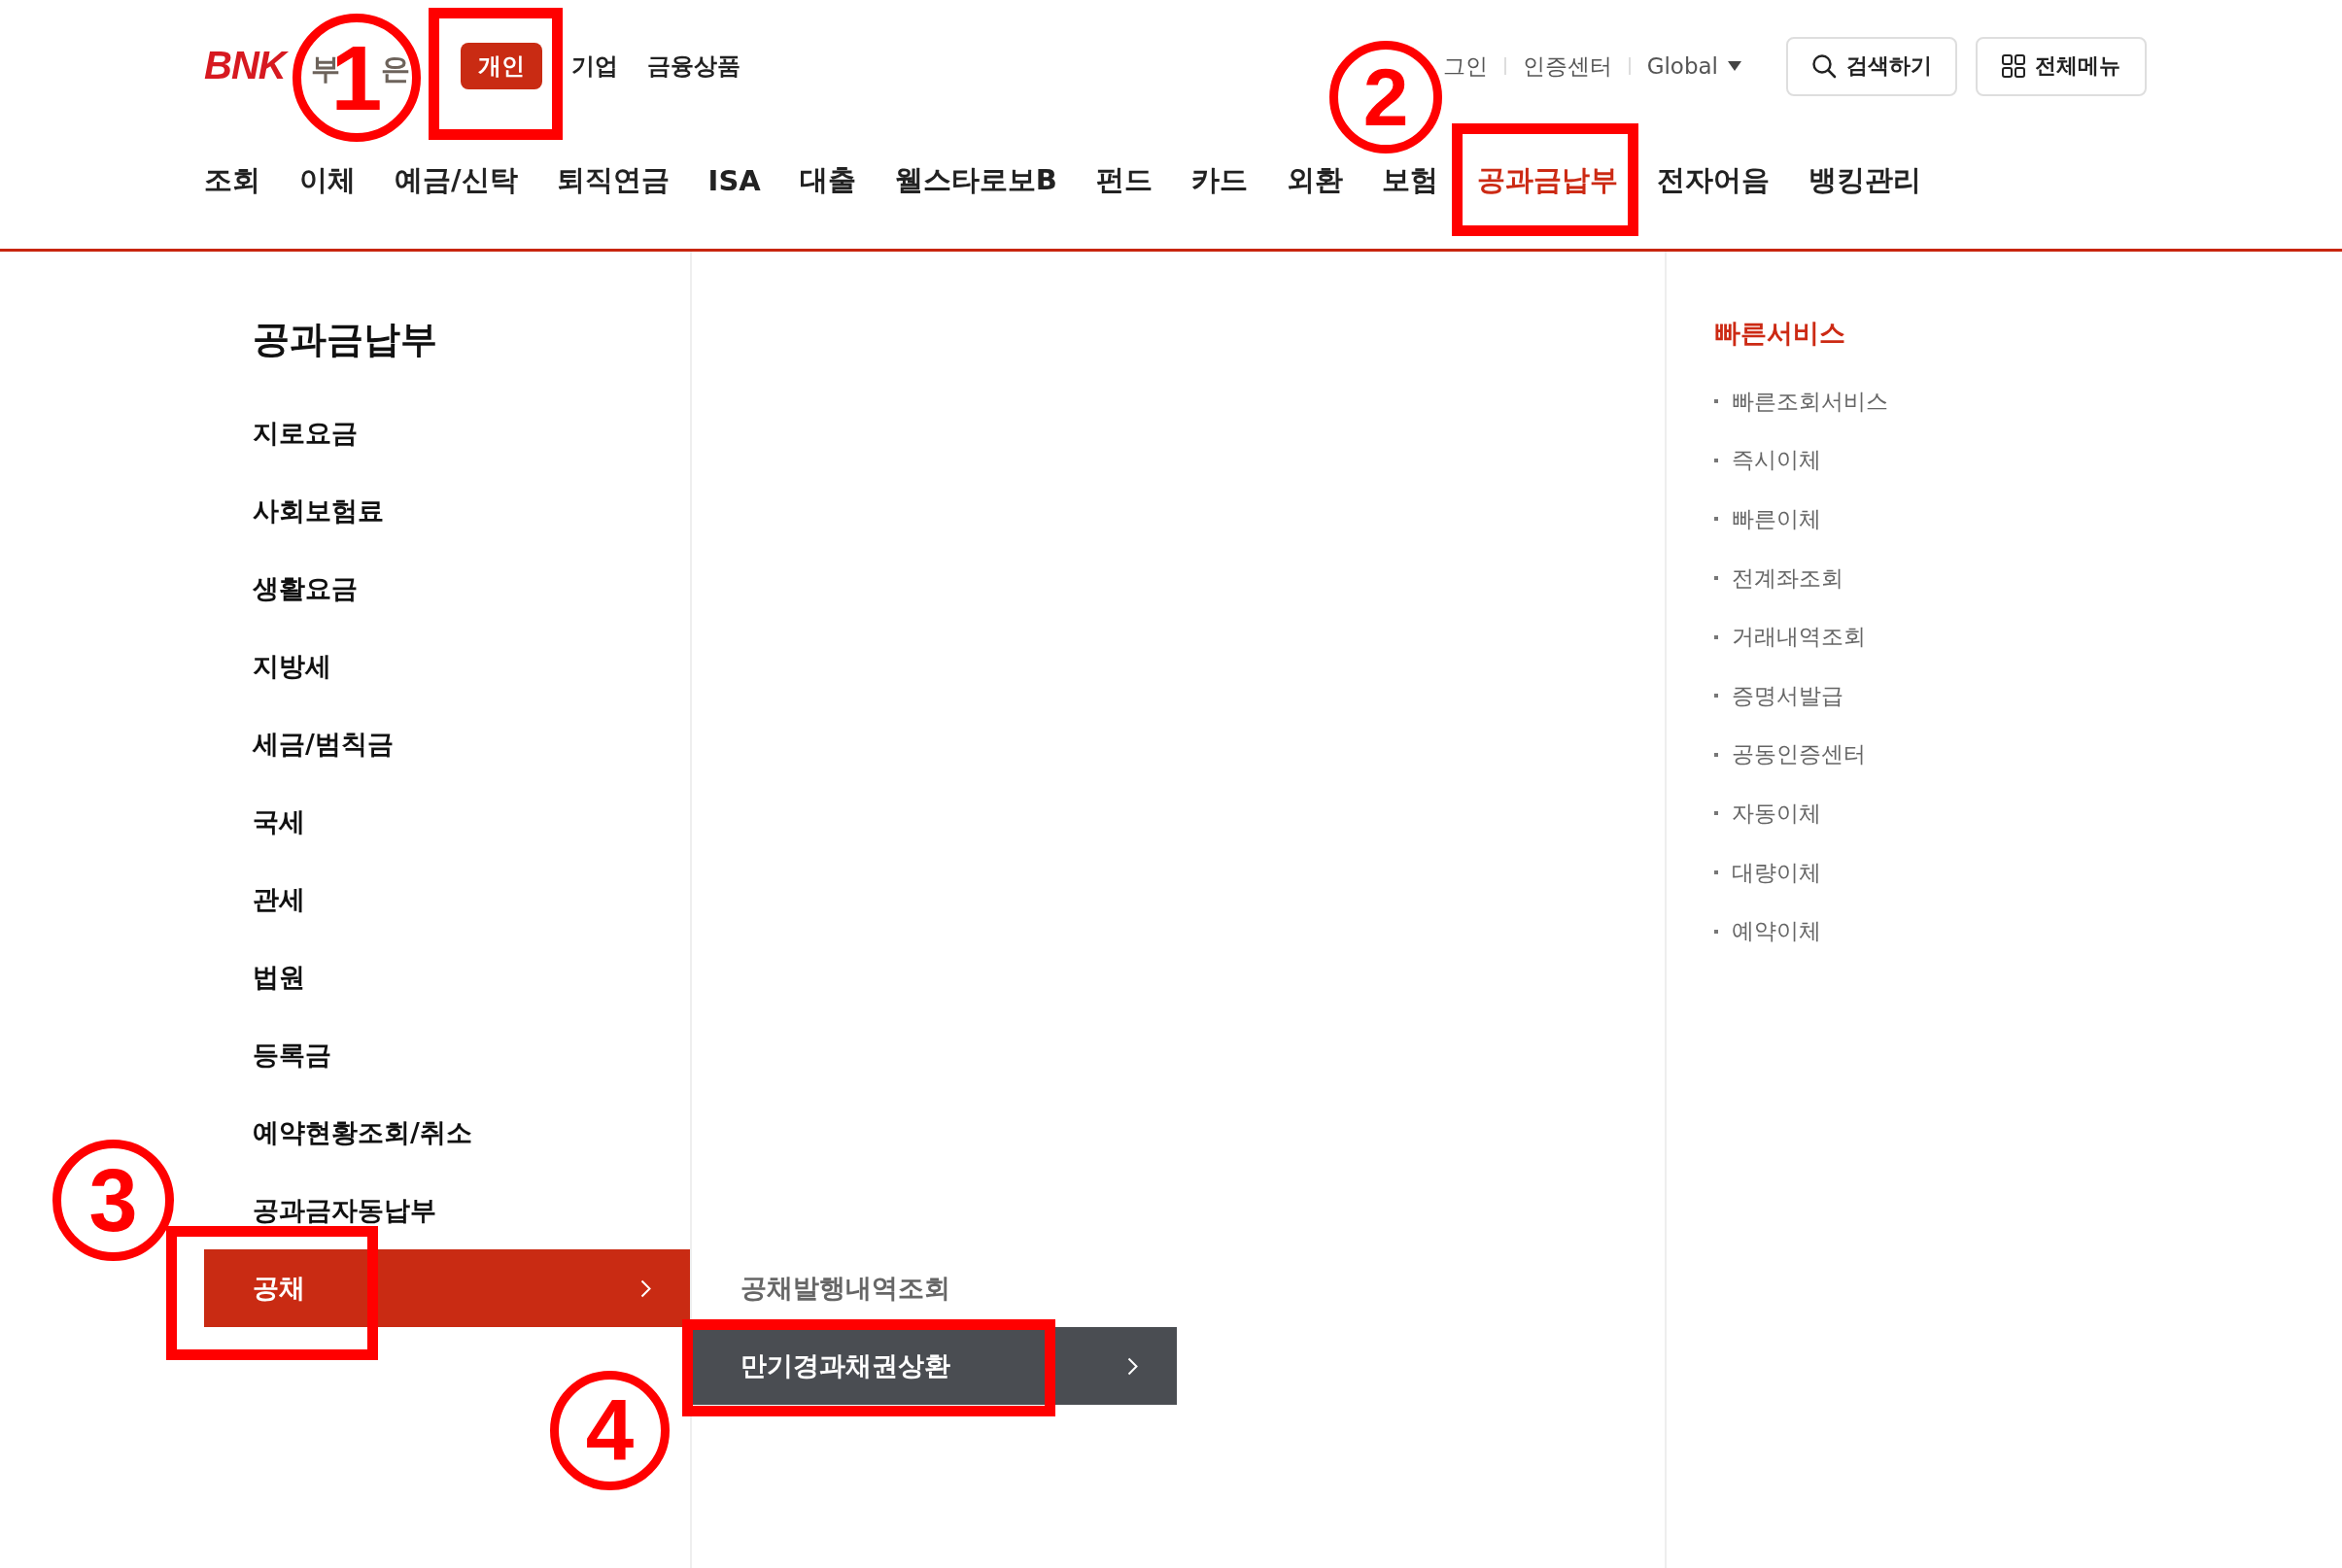  What do you see at coordinates (1871, 66) in the screenshot?
I see `search-button: 검색하기` at bounding box center [1871, 66].